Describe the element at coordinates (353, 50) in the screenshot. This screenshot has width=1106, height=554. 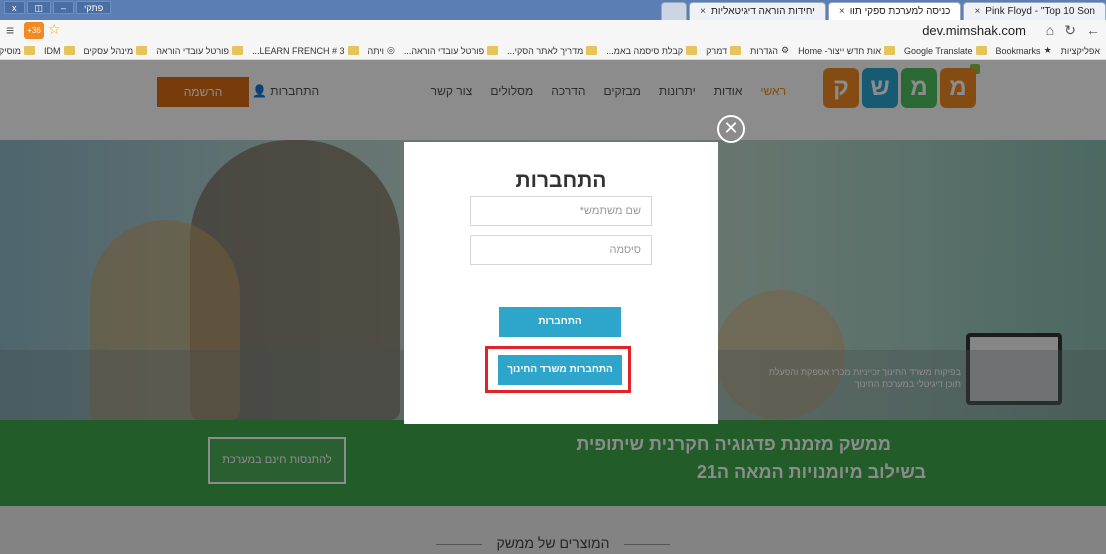
I see `youtube-icon` at that location.